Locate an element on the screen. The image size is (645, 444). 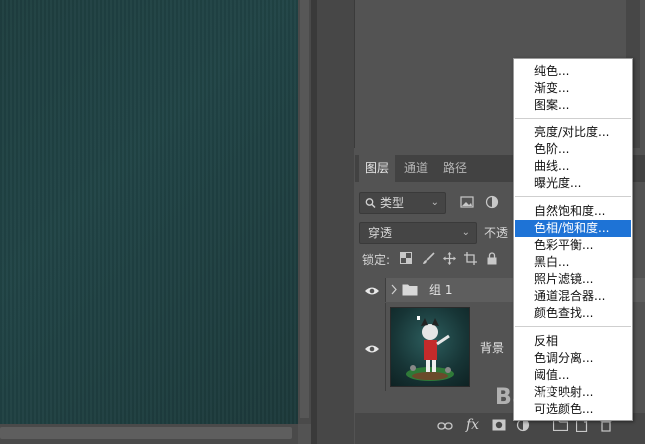
opacity-label: 不透 is located at coordinates (496, 233).